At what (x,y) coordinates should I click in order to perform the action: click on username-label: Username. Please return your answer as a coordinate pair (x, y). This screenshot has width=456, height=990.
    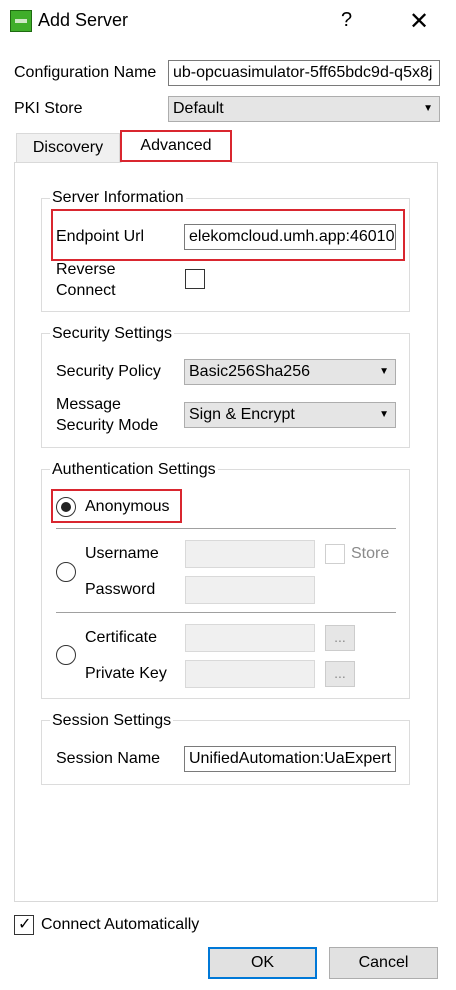
    Looking at the image, I should click on (122, 553).